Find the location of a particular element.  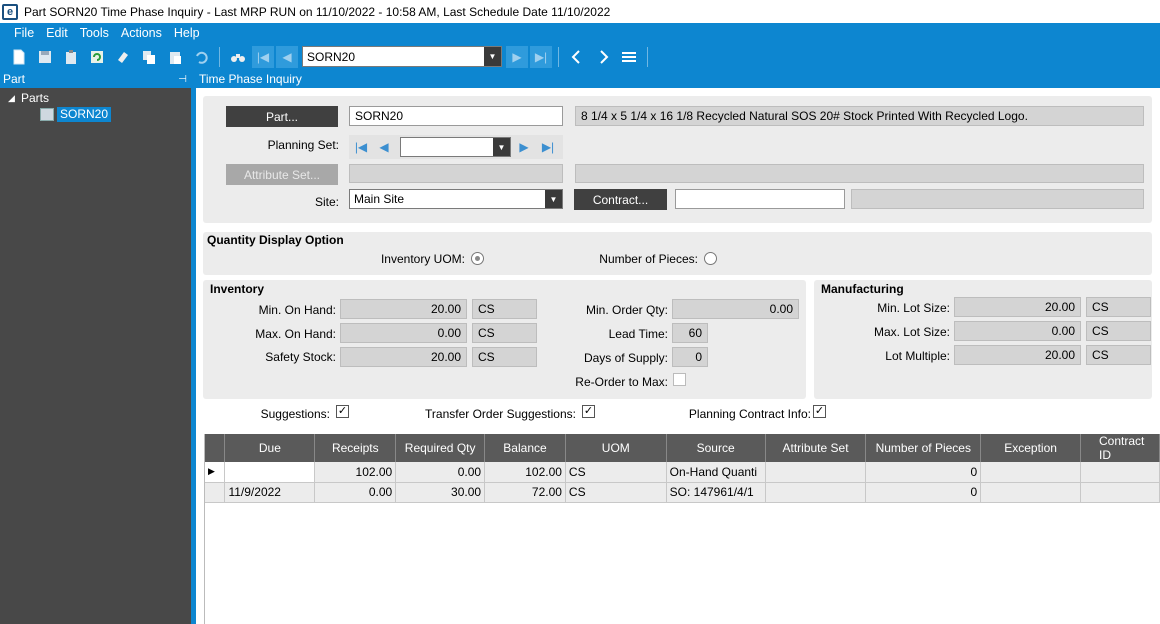

save-icon is located at coordinates (45, 57).